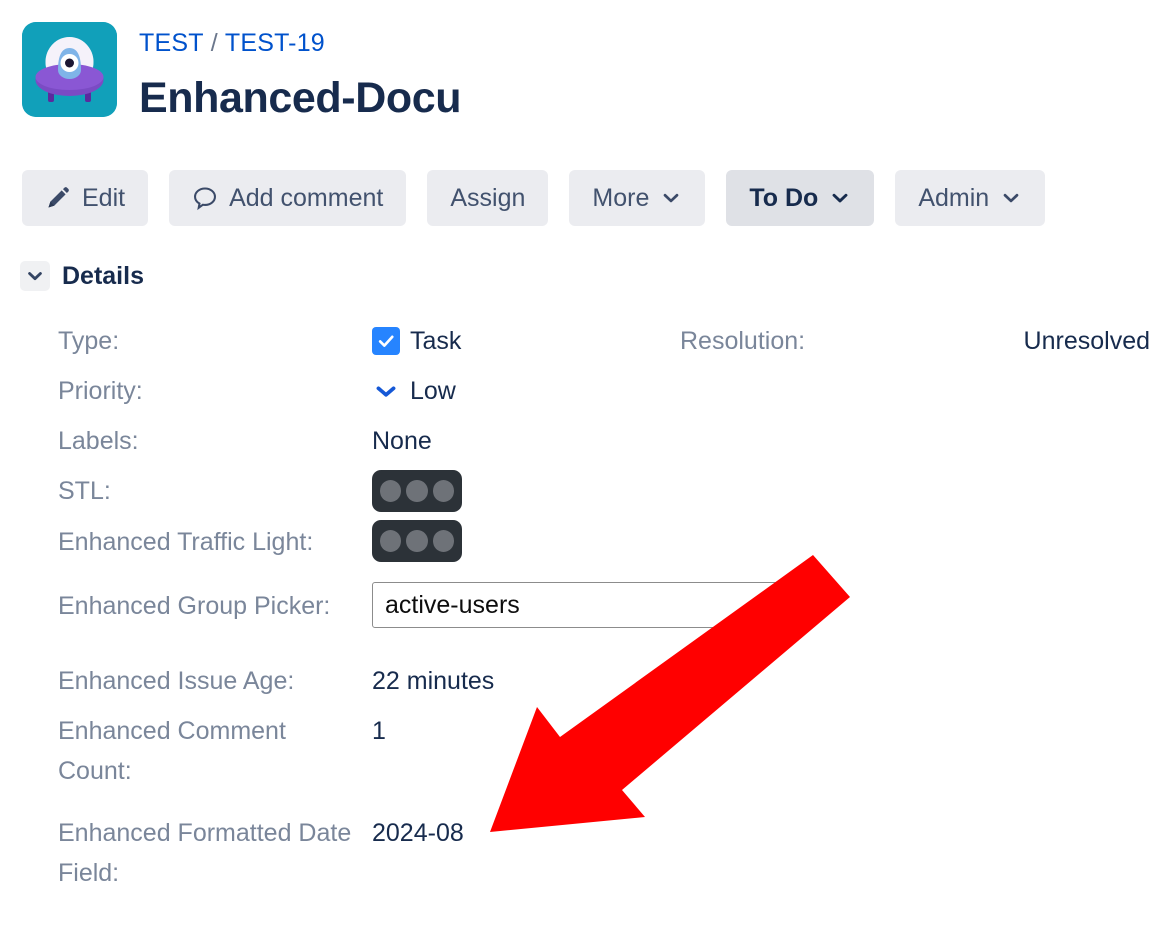  I want to click on add-comment-button: Add comment, so click(288, 198).